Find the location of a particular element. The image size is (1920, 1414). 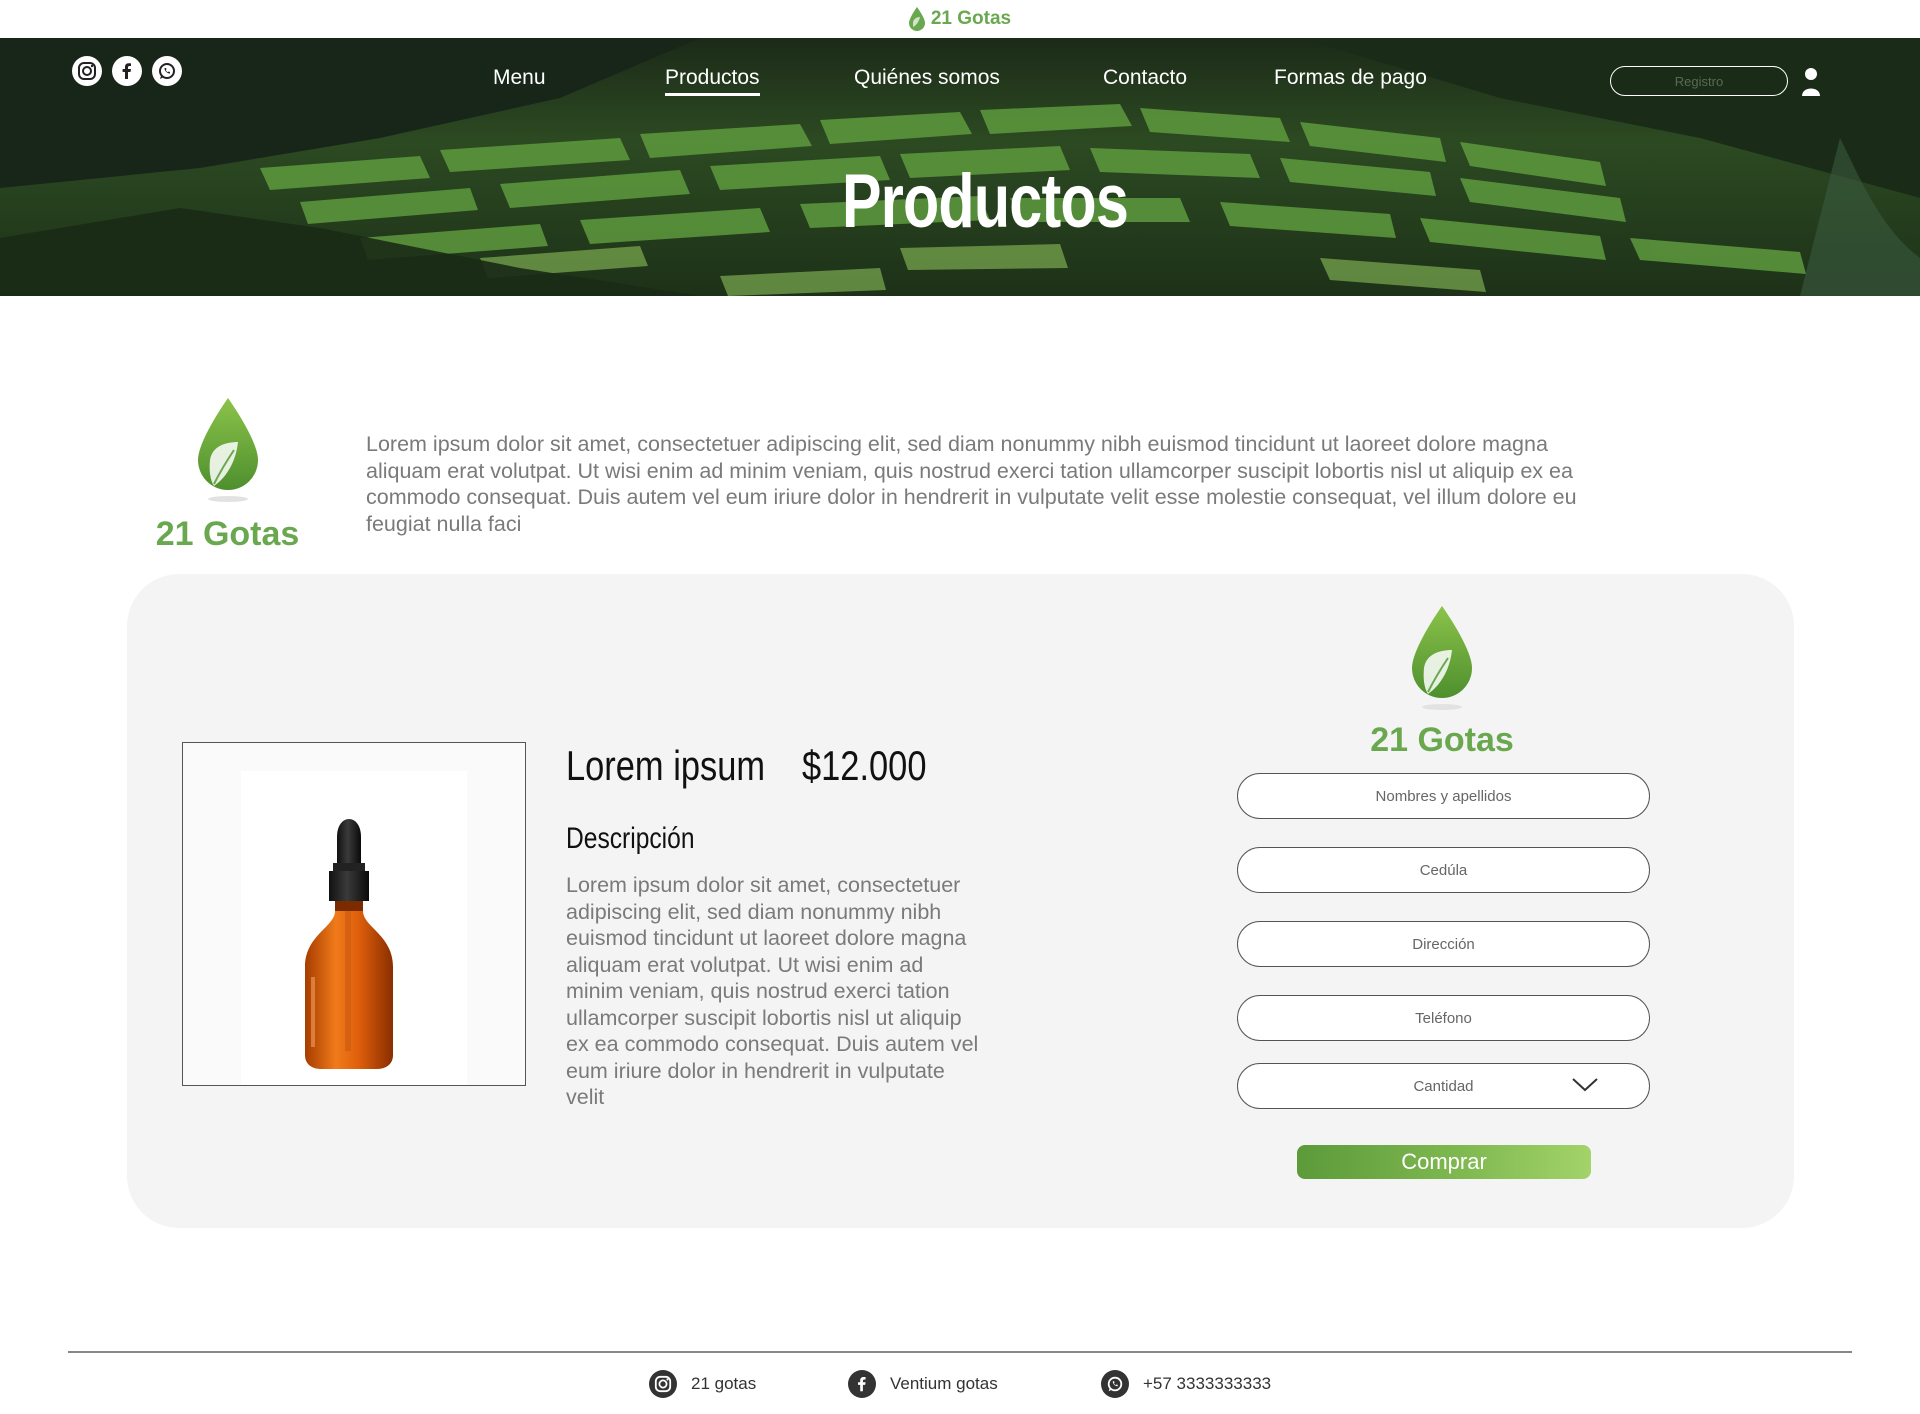

product-image is located at coordinates (354, 914).